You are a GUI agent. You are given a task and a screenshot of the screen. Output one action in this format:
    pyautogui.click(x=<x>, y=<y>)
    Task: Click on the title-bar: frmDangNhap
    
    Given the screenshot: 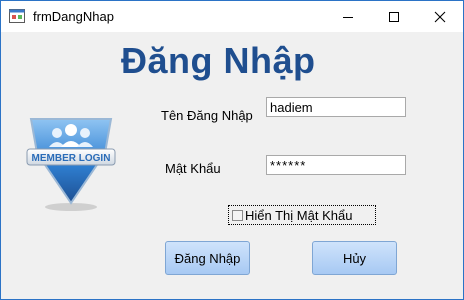 What is the action you would take?
    pyautogui.click(x=232, y=16)
    